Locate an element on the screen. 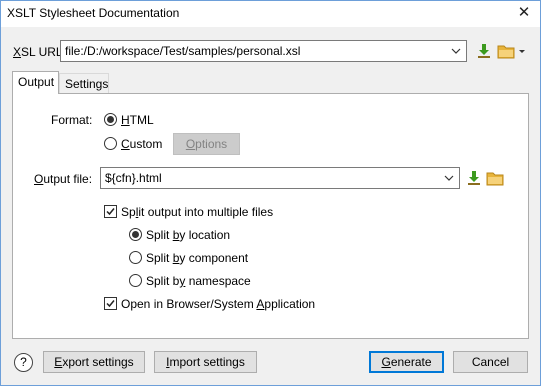 Image resolution: width=541 pixels, height=386 pixels. format-label: Format: is located at coordinates (72, 120).